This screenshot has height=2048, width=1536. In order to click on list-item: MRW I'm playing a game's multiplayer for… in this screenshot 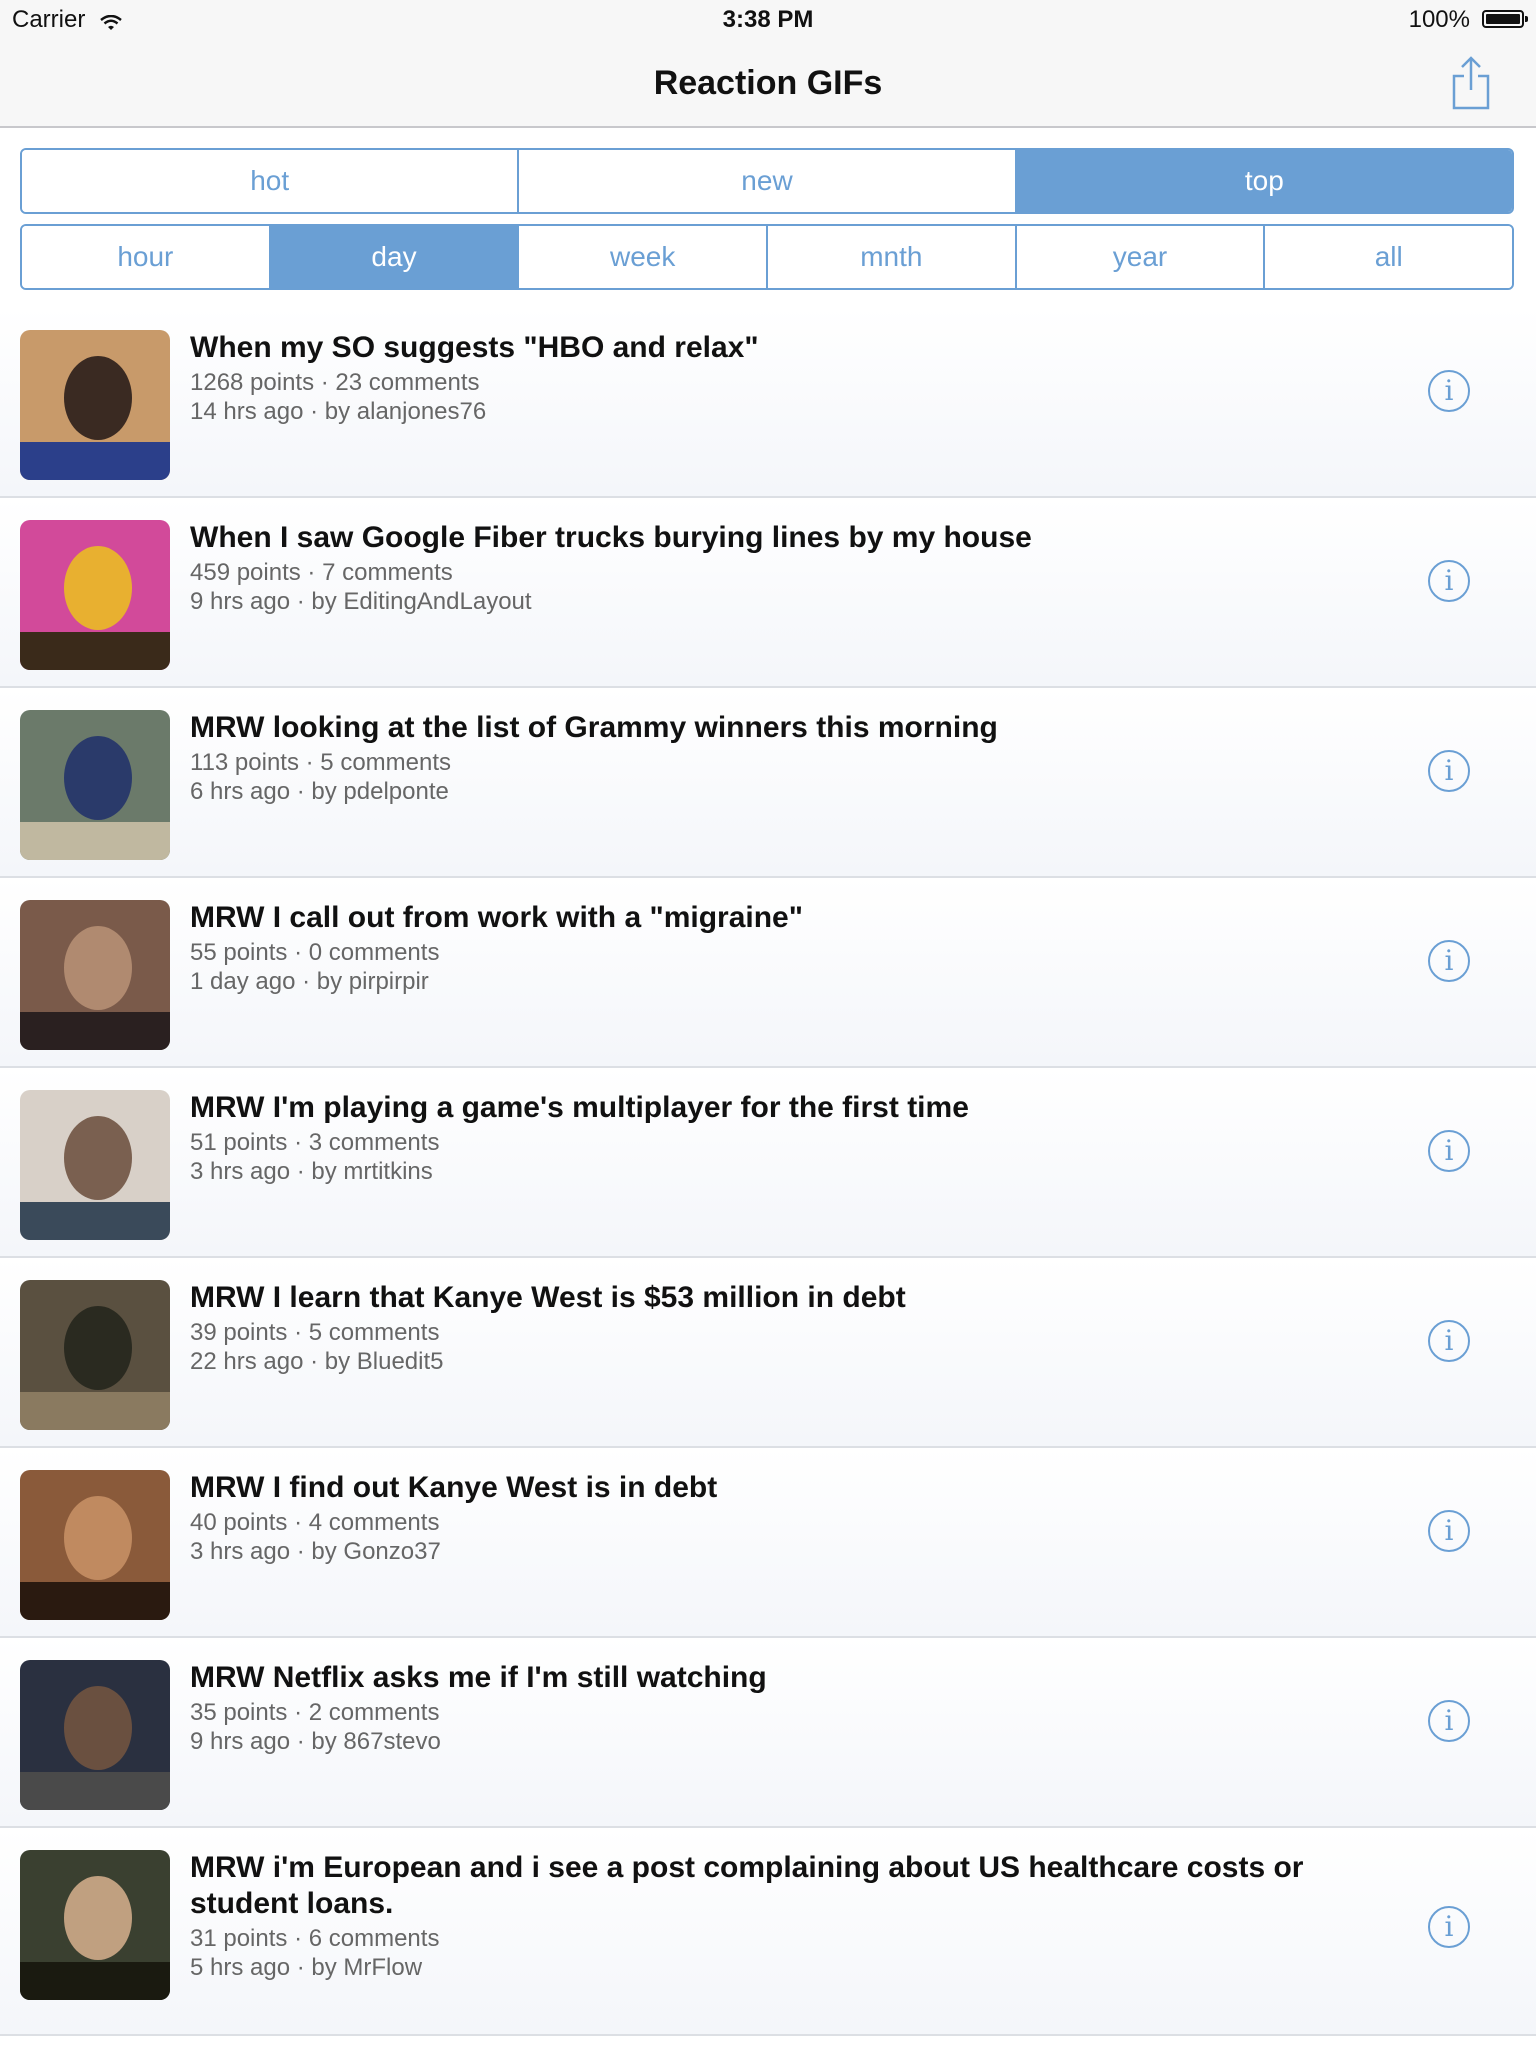, I will do `click(768, 1163)`.